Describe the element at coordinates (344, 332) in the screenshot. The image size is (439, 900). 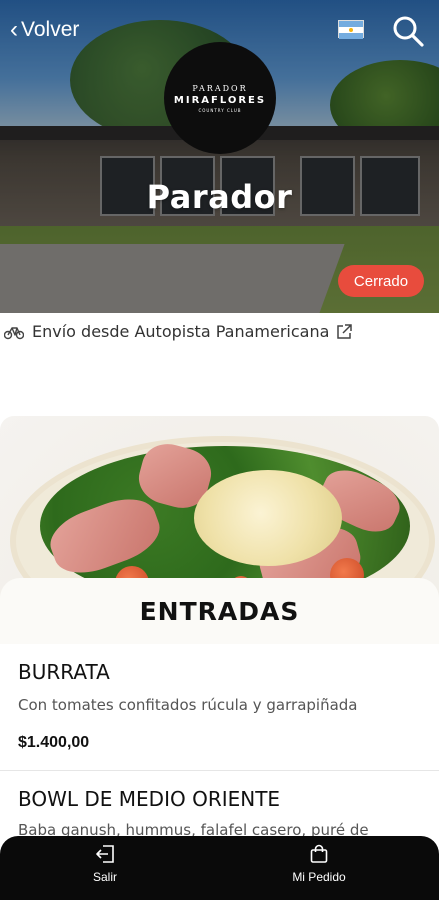
I see `external-link-icon` at that location.